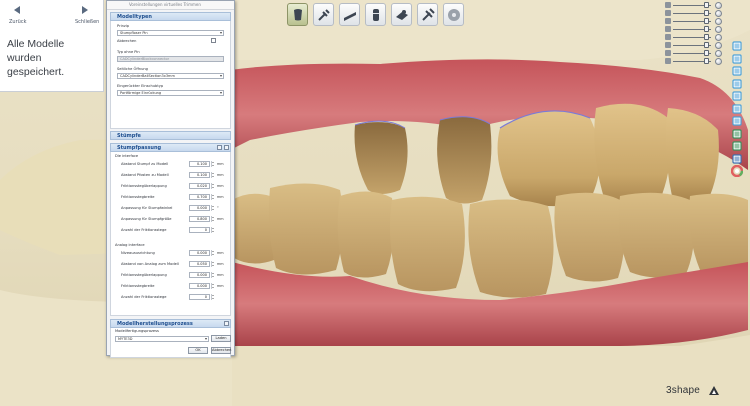  What do you see at coordinates (221, 350) in the screenshot?
I see `cancel-button: Abbrechen` at bounding box center [221, 350].